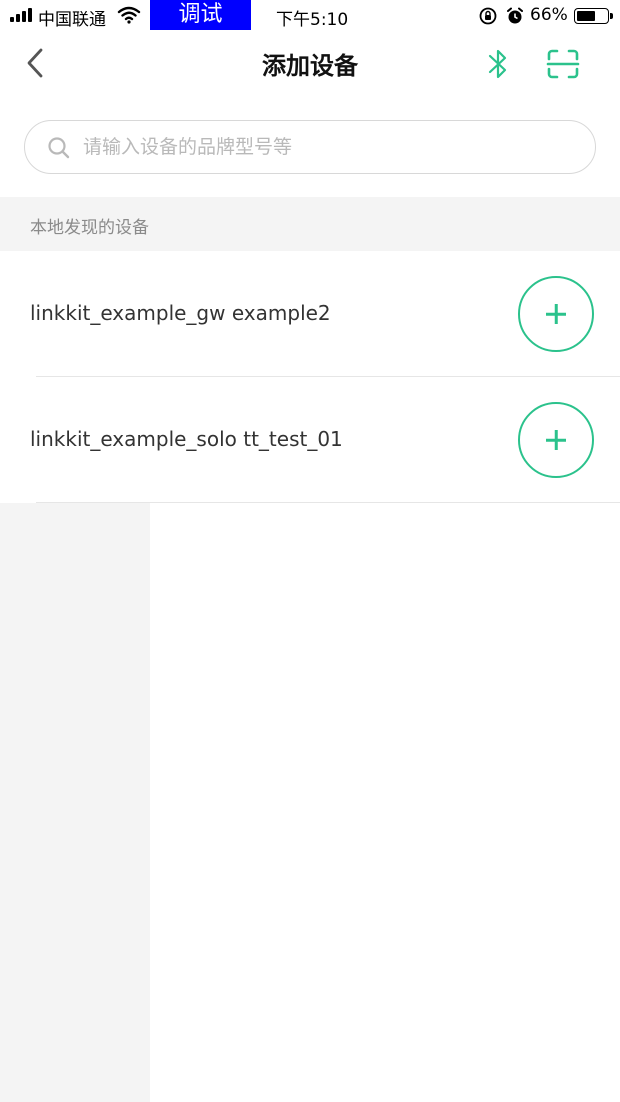  I want to click on carrier-label: 中国联通, so click(72, 20).